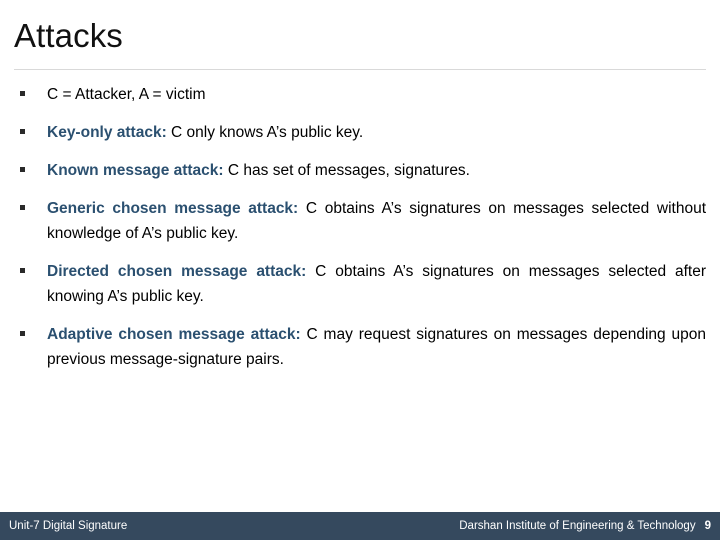 This screenshot has height=540, width=720. Describe the element at coordinates (68, 526) in the screenshot. I see `footer-unit-label: Unit-7 Digital Signature` at that location.